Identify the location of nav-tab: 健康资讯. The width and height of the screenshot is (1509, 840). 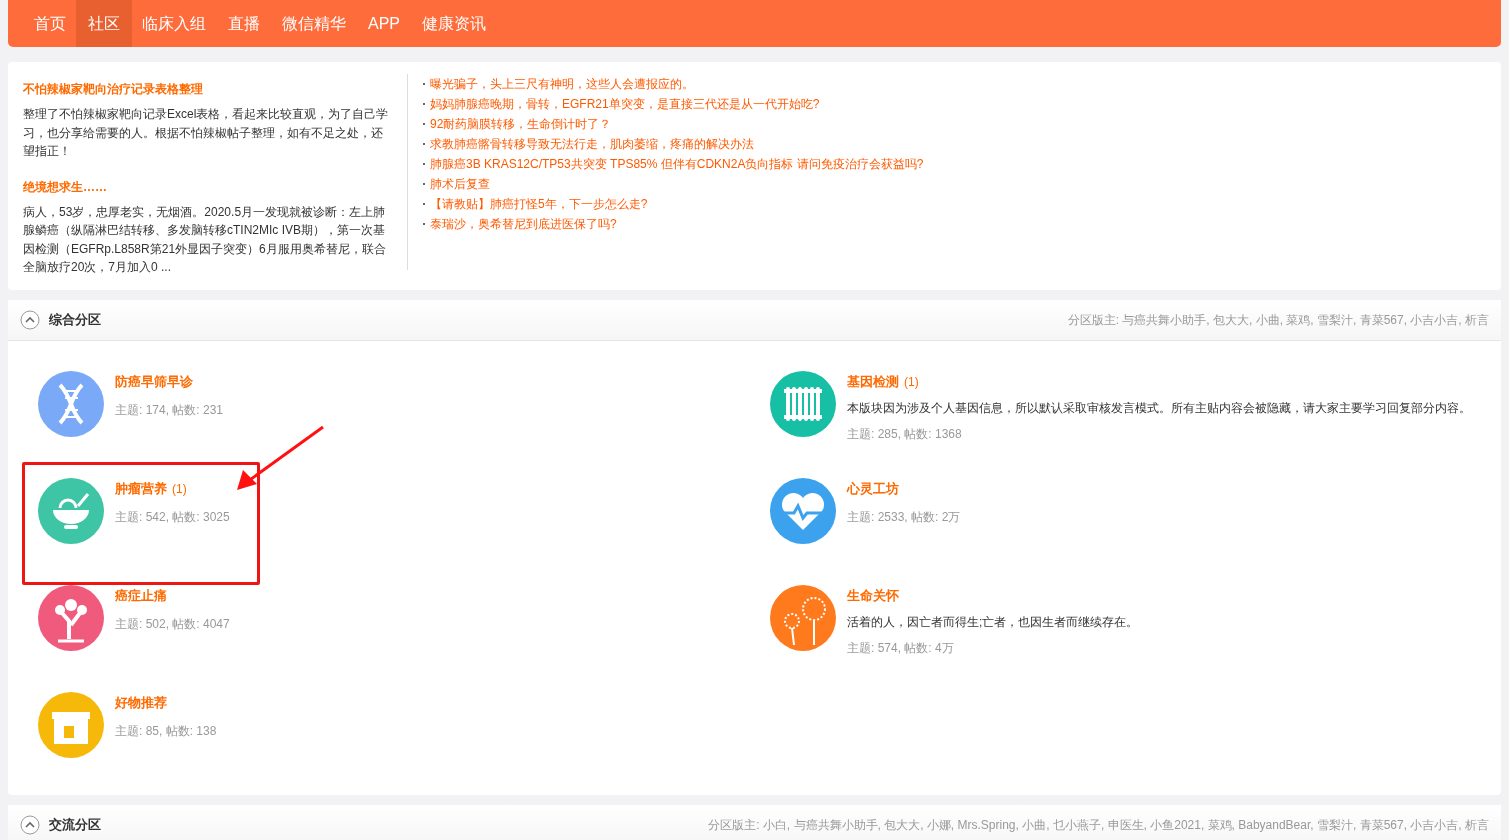
(454, 23).